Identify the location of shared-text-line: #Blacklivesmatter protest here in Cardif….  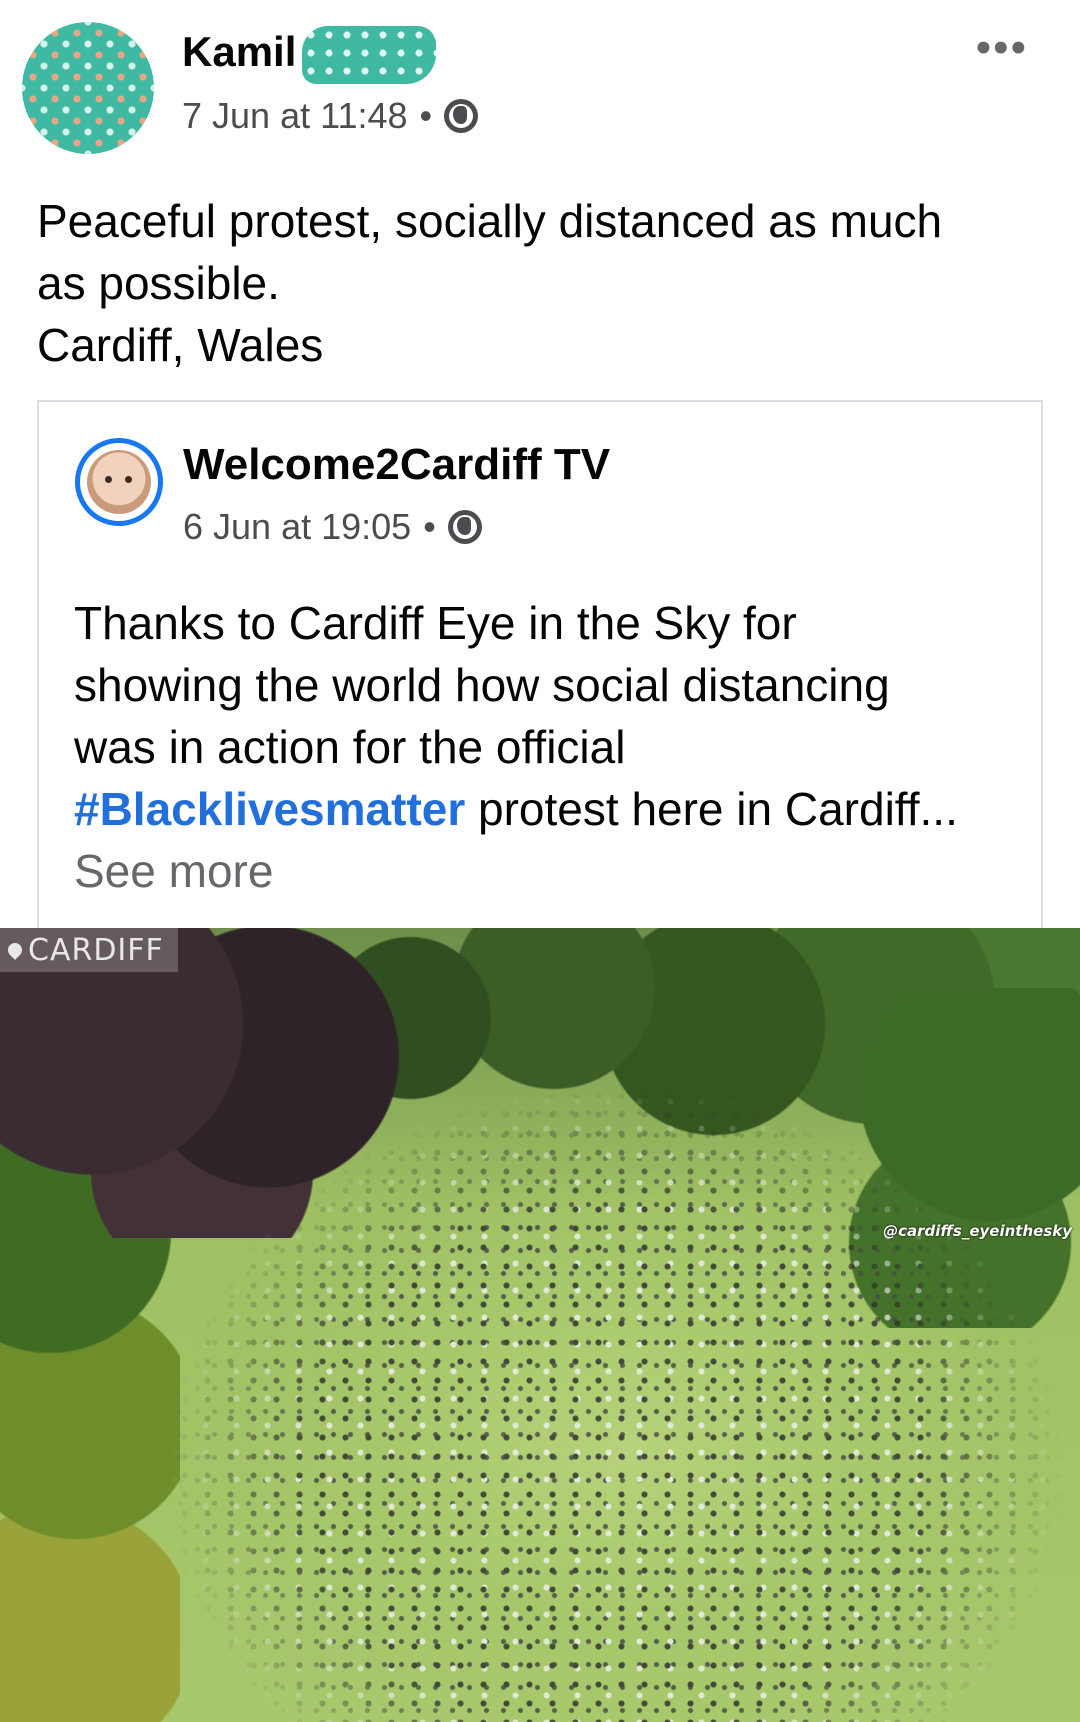
(554, 809).